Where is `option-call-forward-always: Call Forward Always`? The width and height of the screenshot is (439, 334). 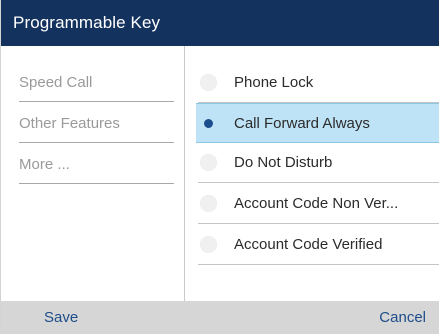 option-call-forward-always: Call Forward Always is located at coordinates (317, 123).